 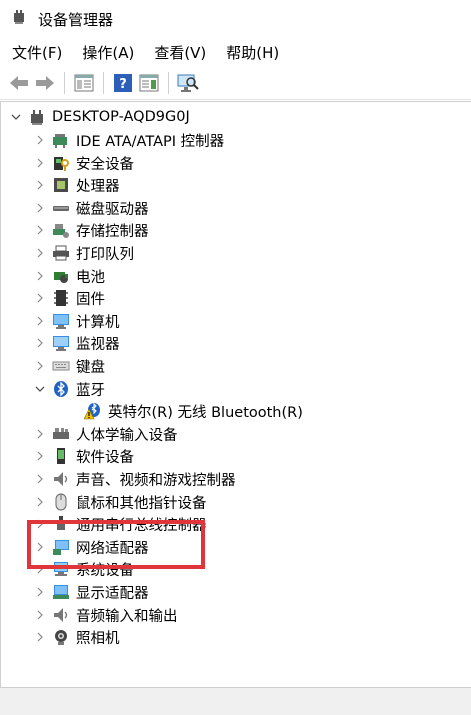 I want to click on tree-item-label: 蓝牙, so click(x=90, y=390).